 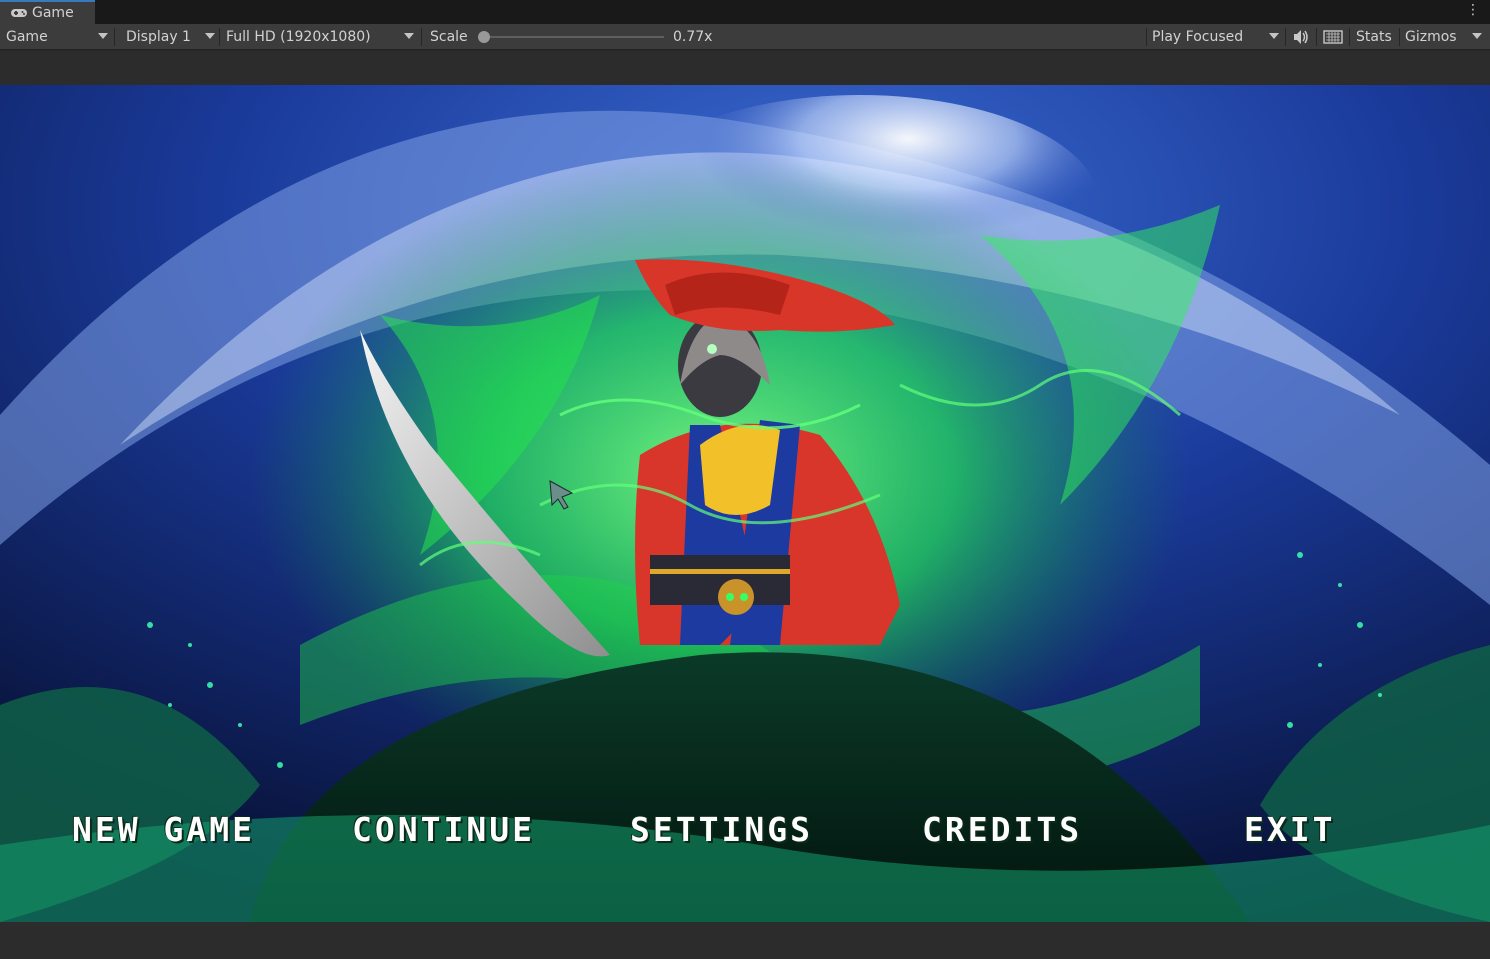 I want to click on keyboard-toggle, so click(x=1334, y=37).